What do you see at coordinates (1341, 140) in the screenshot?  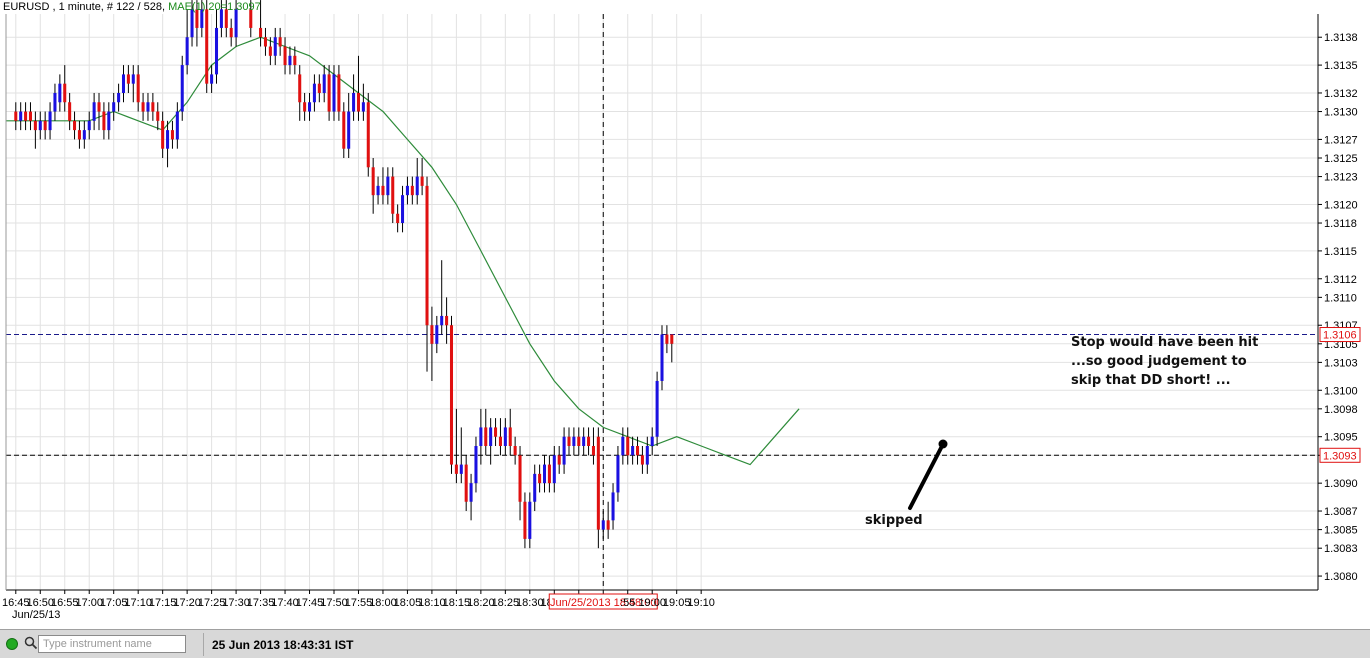 I see `y-tick-label: 1.3127` at bounding box center [1341, 140].